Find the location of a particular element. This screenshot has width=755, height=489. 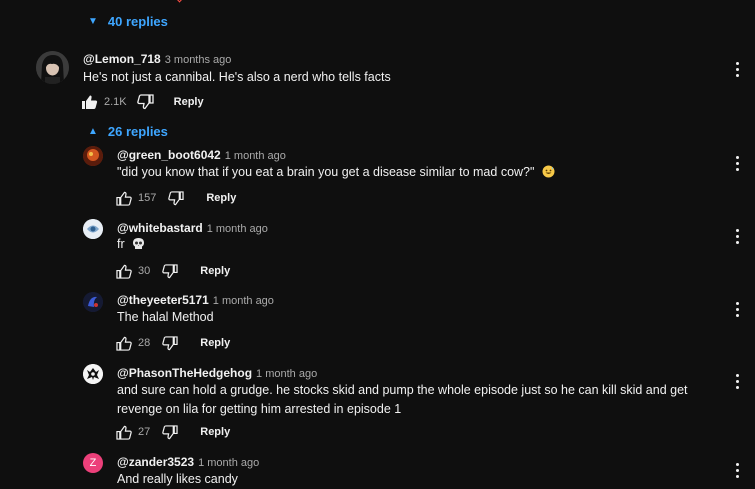

thumbs-up-filled-icon is located at coordinates (90, 102).